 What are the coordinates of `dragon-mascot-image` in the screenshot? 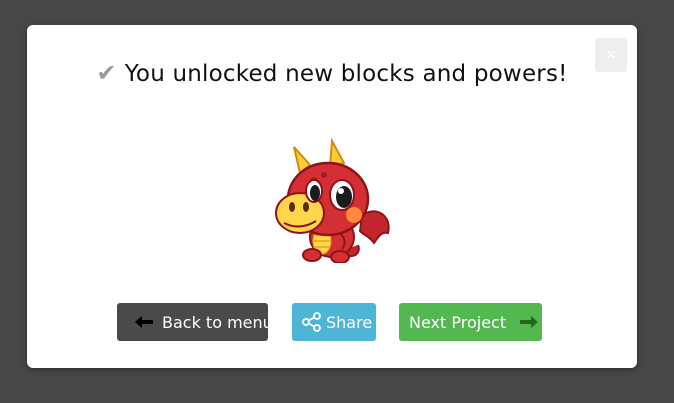 It's located at (332, 200).